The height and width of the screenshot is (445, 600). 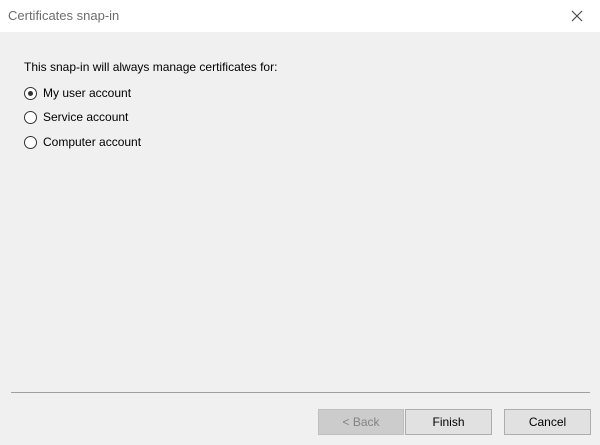 I want to click on cancel-button: Cancel, so click(x=547, y=422).